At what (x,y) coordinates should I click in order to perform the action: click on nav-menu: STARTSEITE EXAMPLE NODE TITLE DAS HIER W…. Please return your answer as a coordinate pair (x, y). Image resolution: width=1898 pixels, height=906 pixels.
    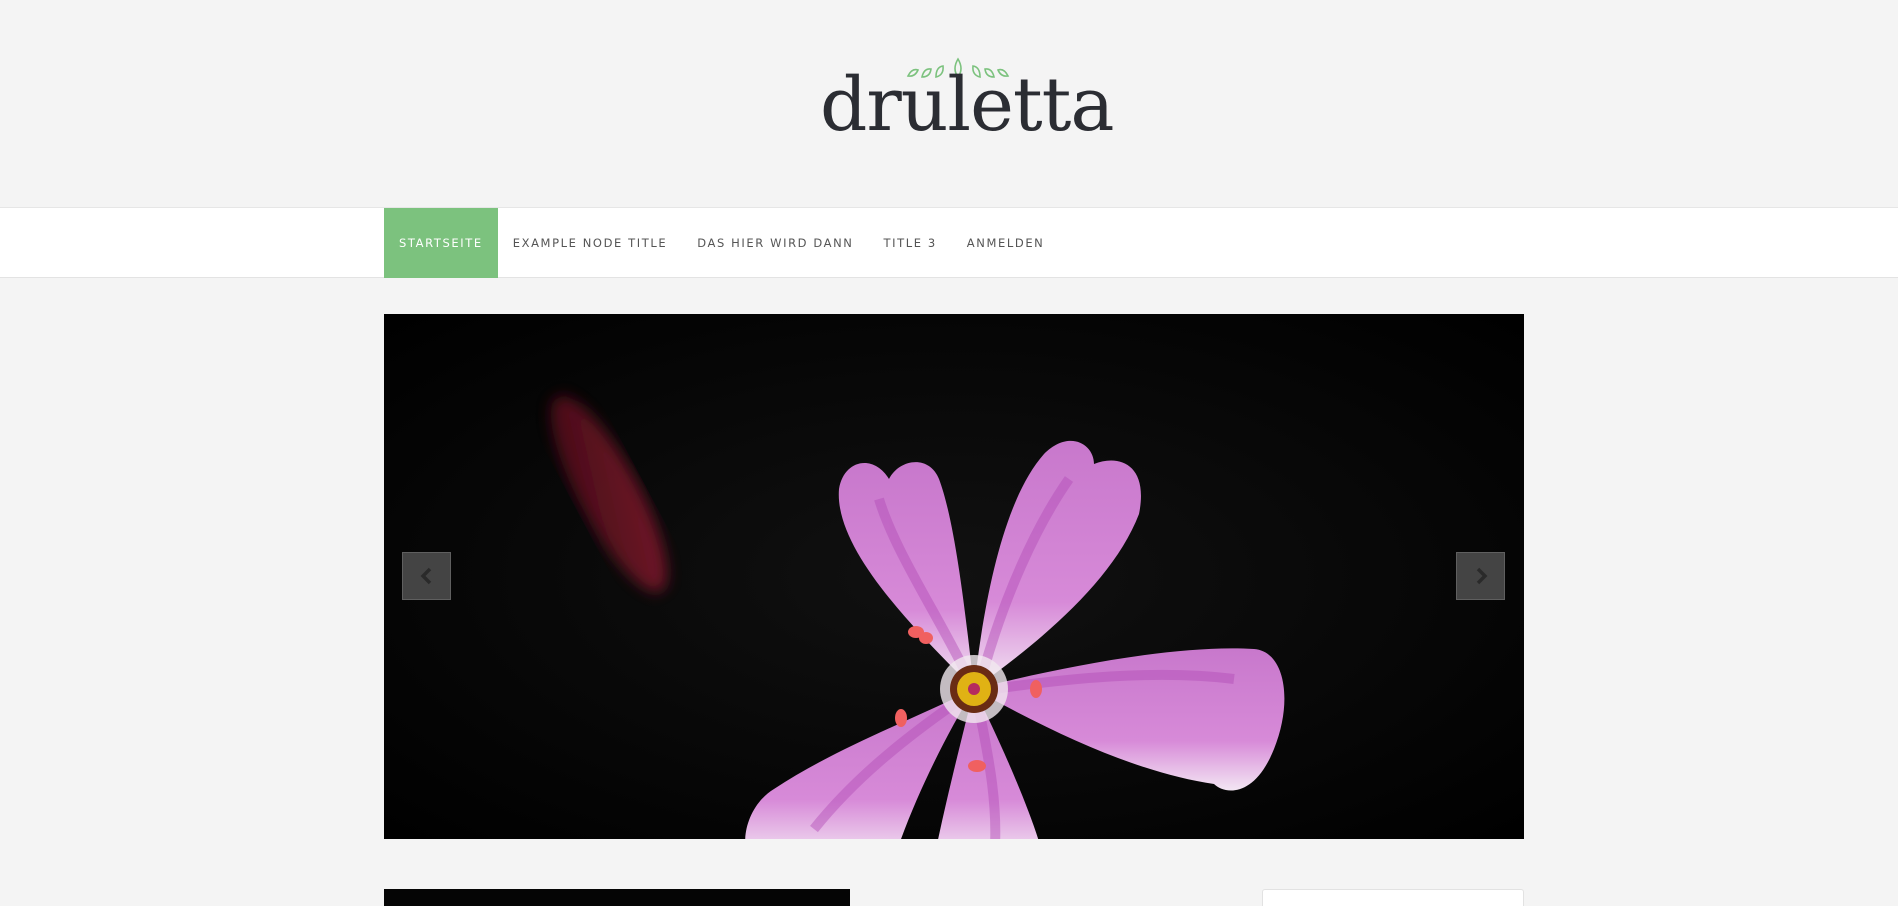
    Looking at the image, I should click on (721, 243).